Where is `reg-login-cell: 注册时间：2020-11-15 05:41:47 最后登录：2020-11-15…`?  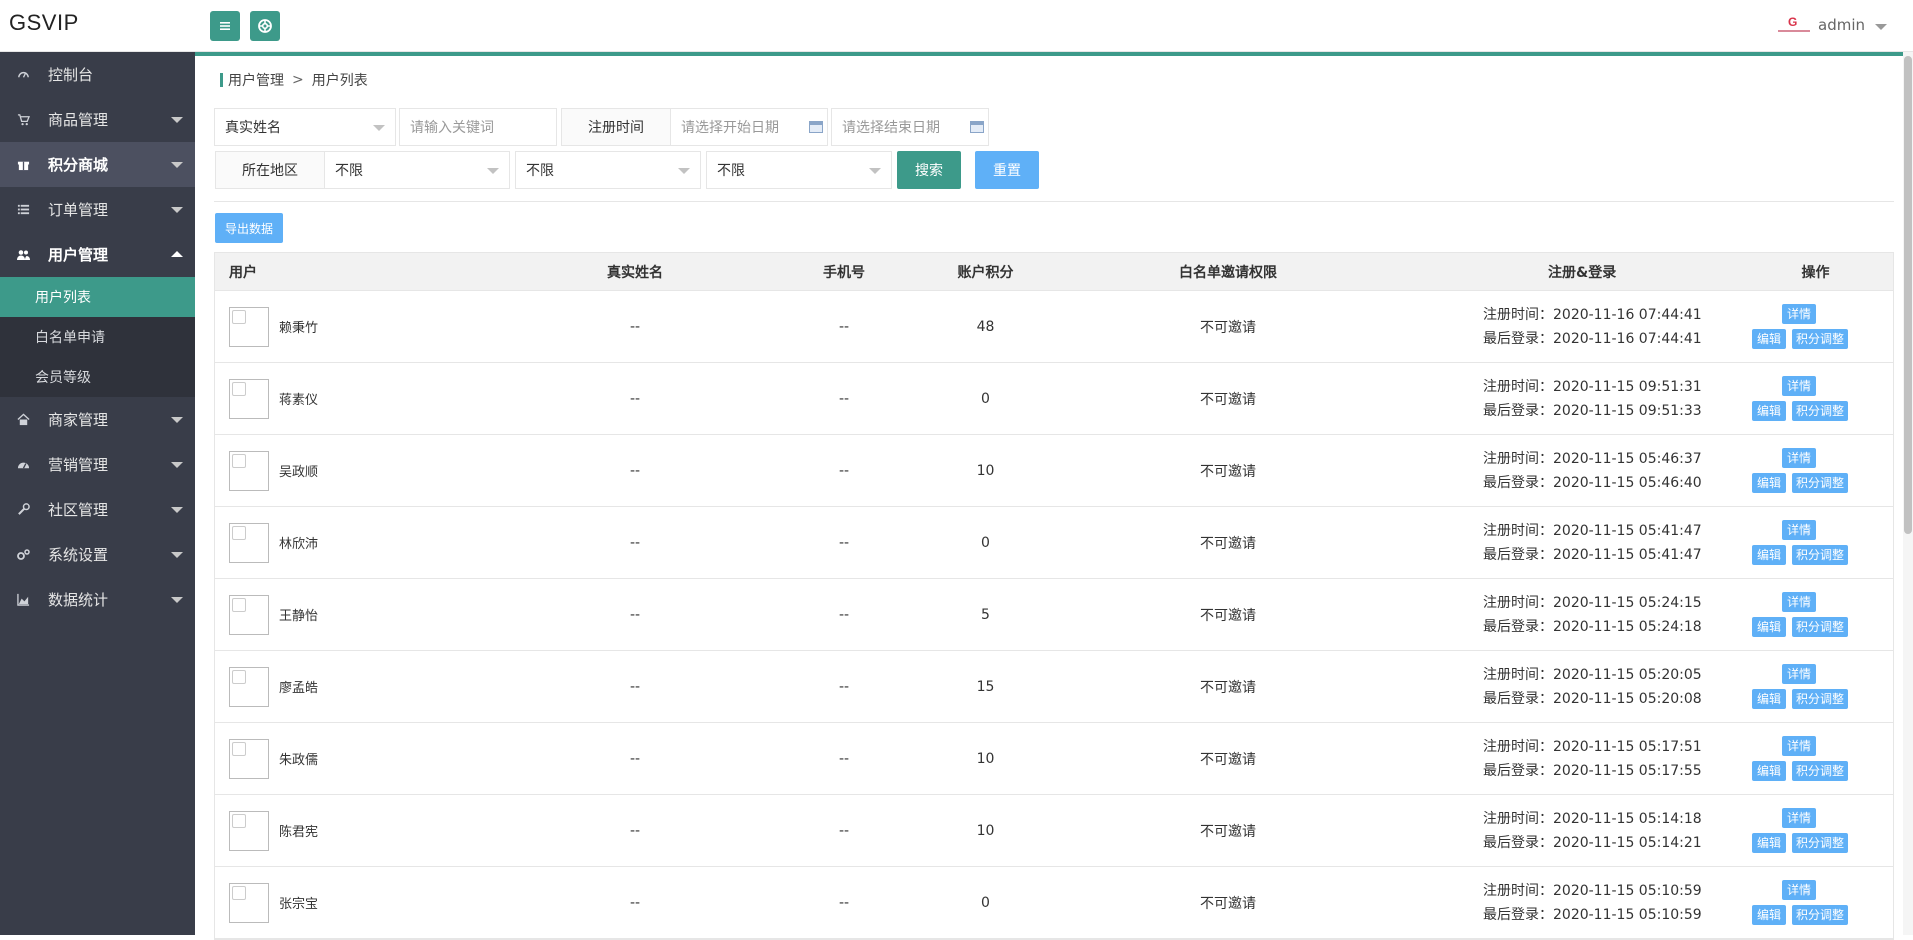 reg-login-cell: 注册时间：2020-11-15 05:41:47 最后登录：2020-11-15… is located at coordinates (1563, 543).